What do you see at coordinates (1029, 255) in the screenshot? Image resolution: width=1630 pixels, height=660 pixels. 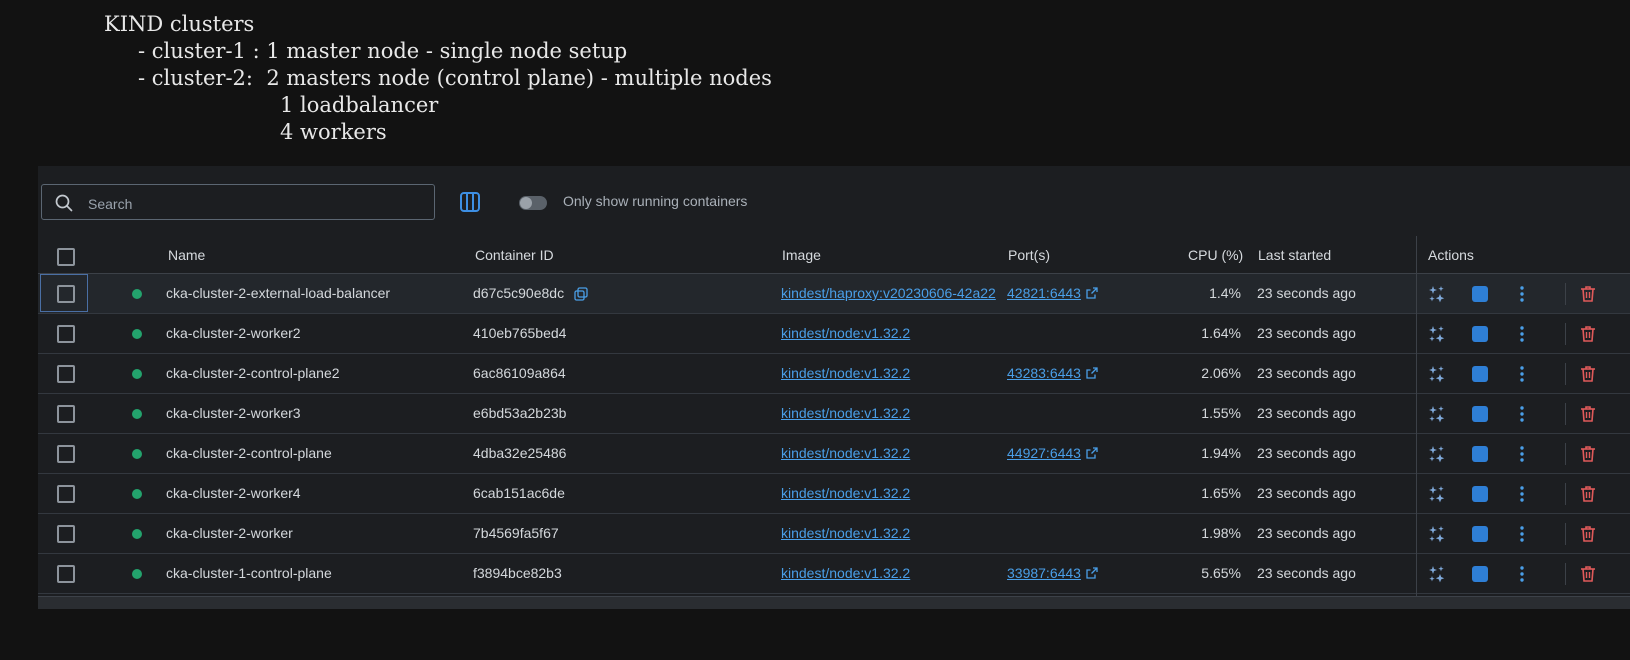 I see `header-ports: Port(s)` at bounding box center [1029, 255].